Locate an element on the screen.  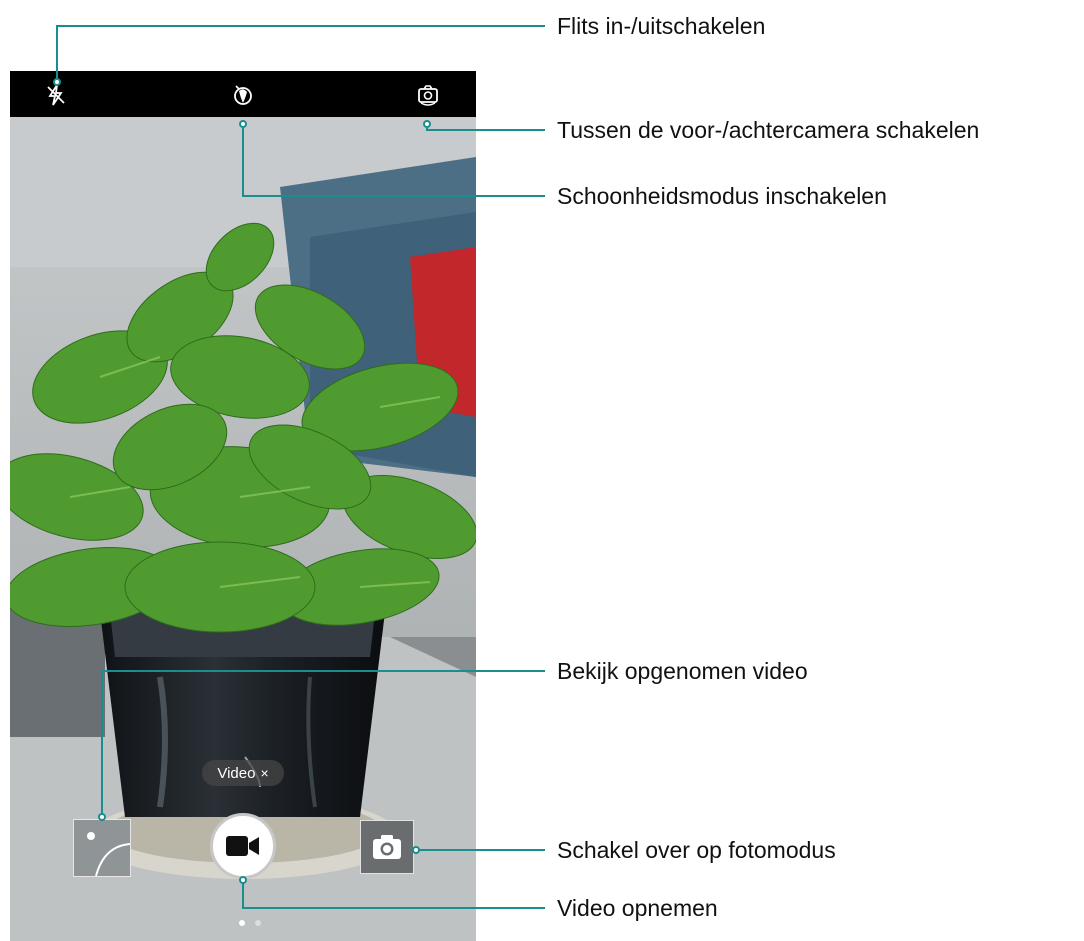
callout-record-video: Video opnemen is located at coordinates (637, 908).